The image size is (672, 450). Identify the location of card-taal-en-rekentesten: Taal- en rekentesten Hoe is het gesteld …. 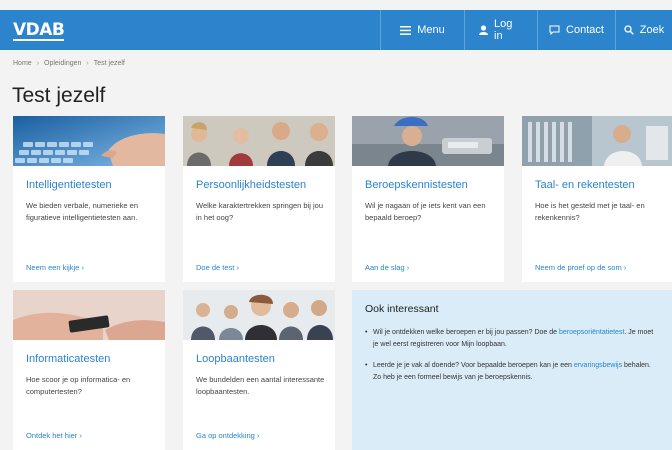
(597, 199).